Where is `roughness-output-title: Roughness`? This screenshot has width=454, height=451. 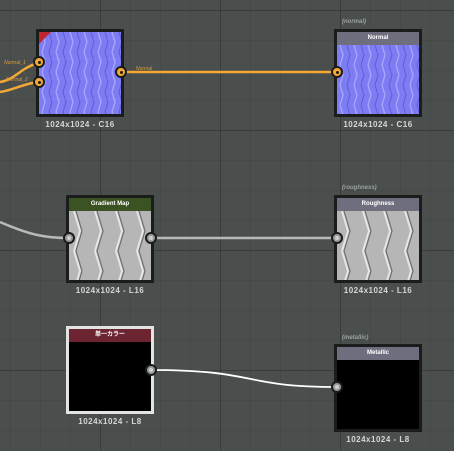
roughness-output-title: Roughness is located at coordinates (378, 204).